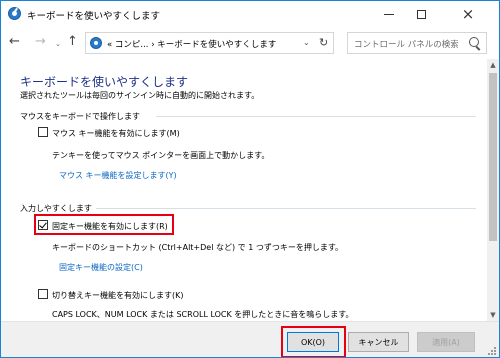 The width and height of the screenshot is (500, 358). What do you see at coordinates (493, 315) in the screenshot?
I see `scroll-down-icon: ▼` at bounding box center [493, 315].